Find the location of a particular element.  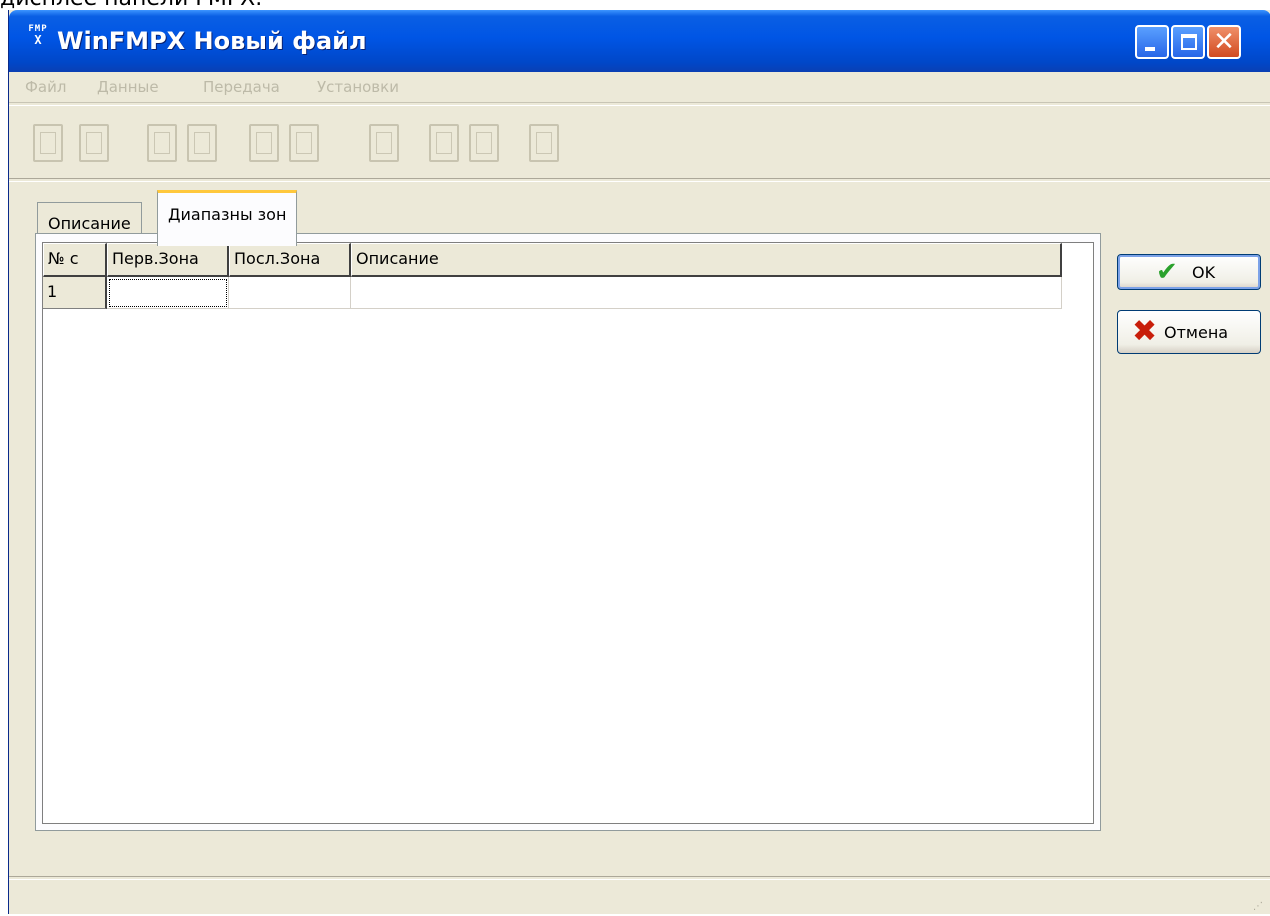

minimize-button is located at coordinates (1152, 42).